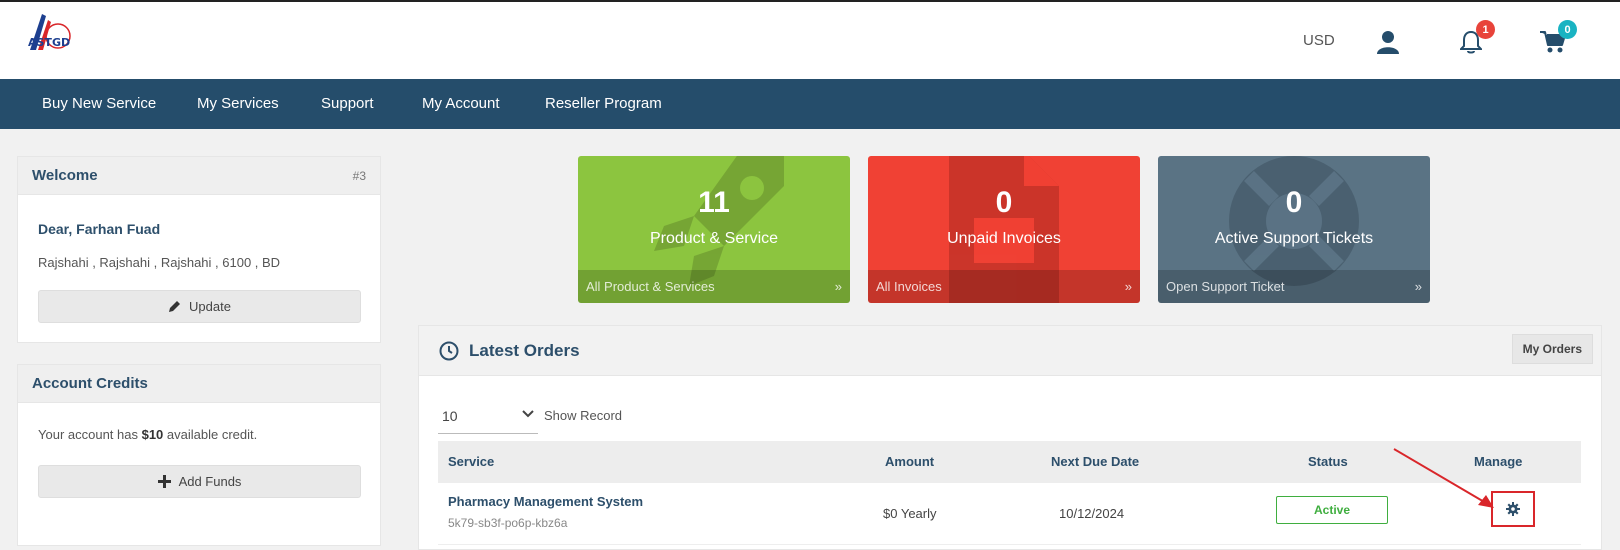  I want to click on tile-tickets-label: Active Support Tickets, so click(1294, 238).